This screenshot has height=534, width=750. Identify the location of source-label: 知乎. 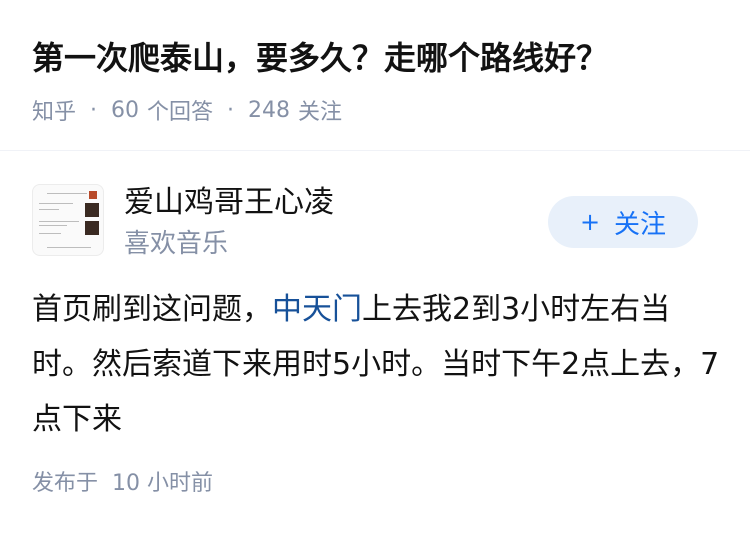
(54, 110).